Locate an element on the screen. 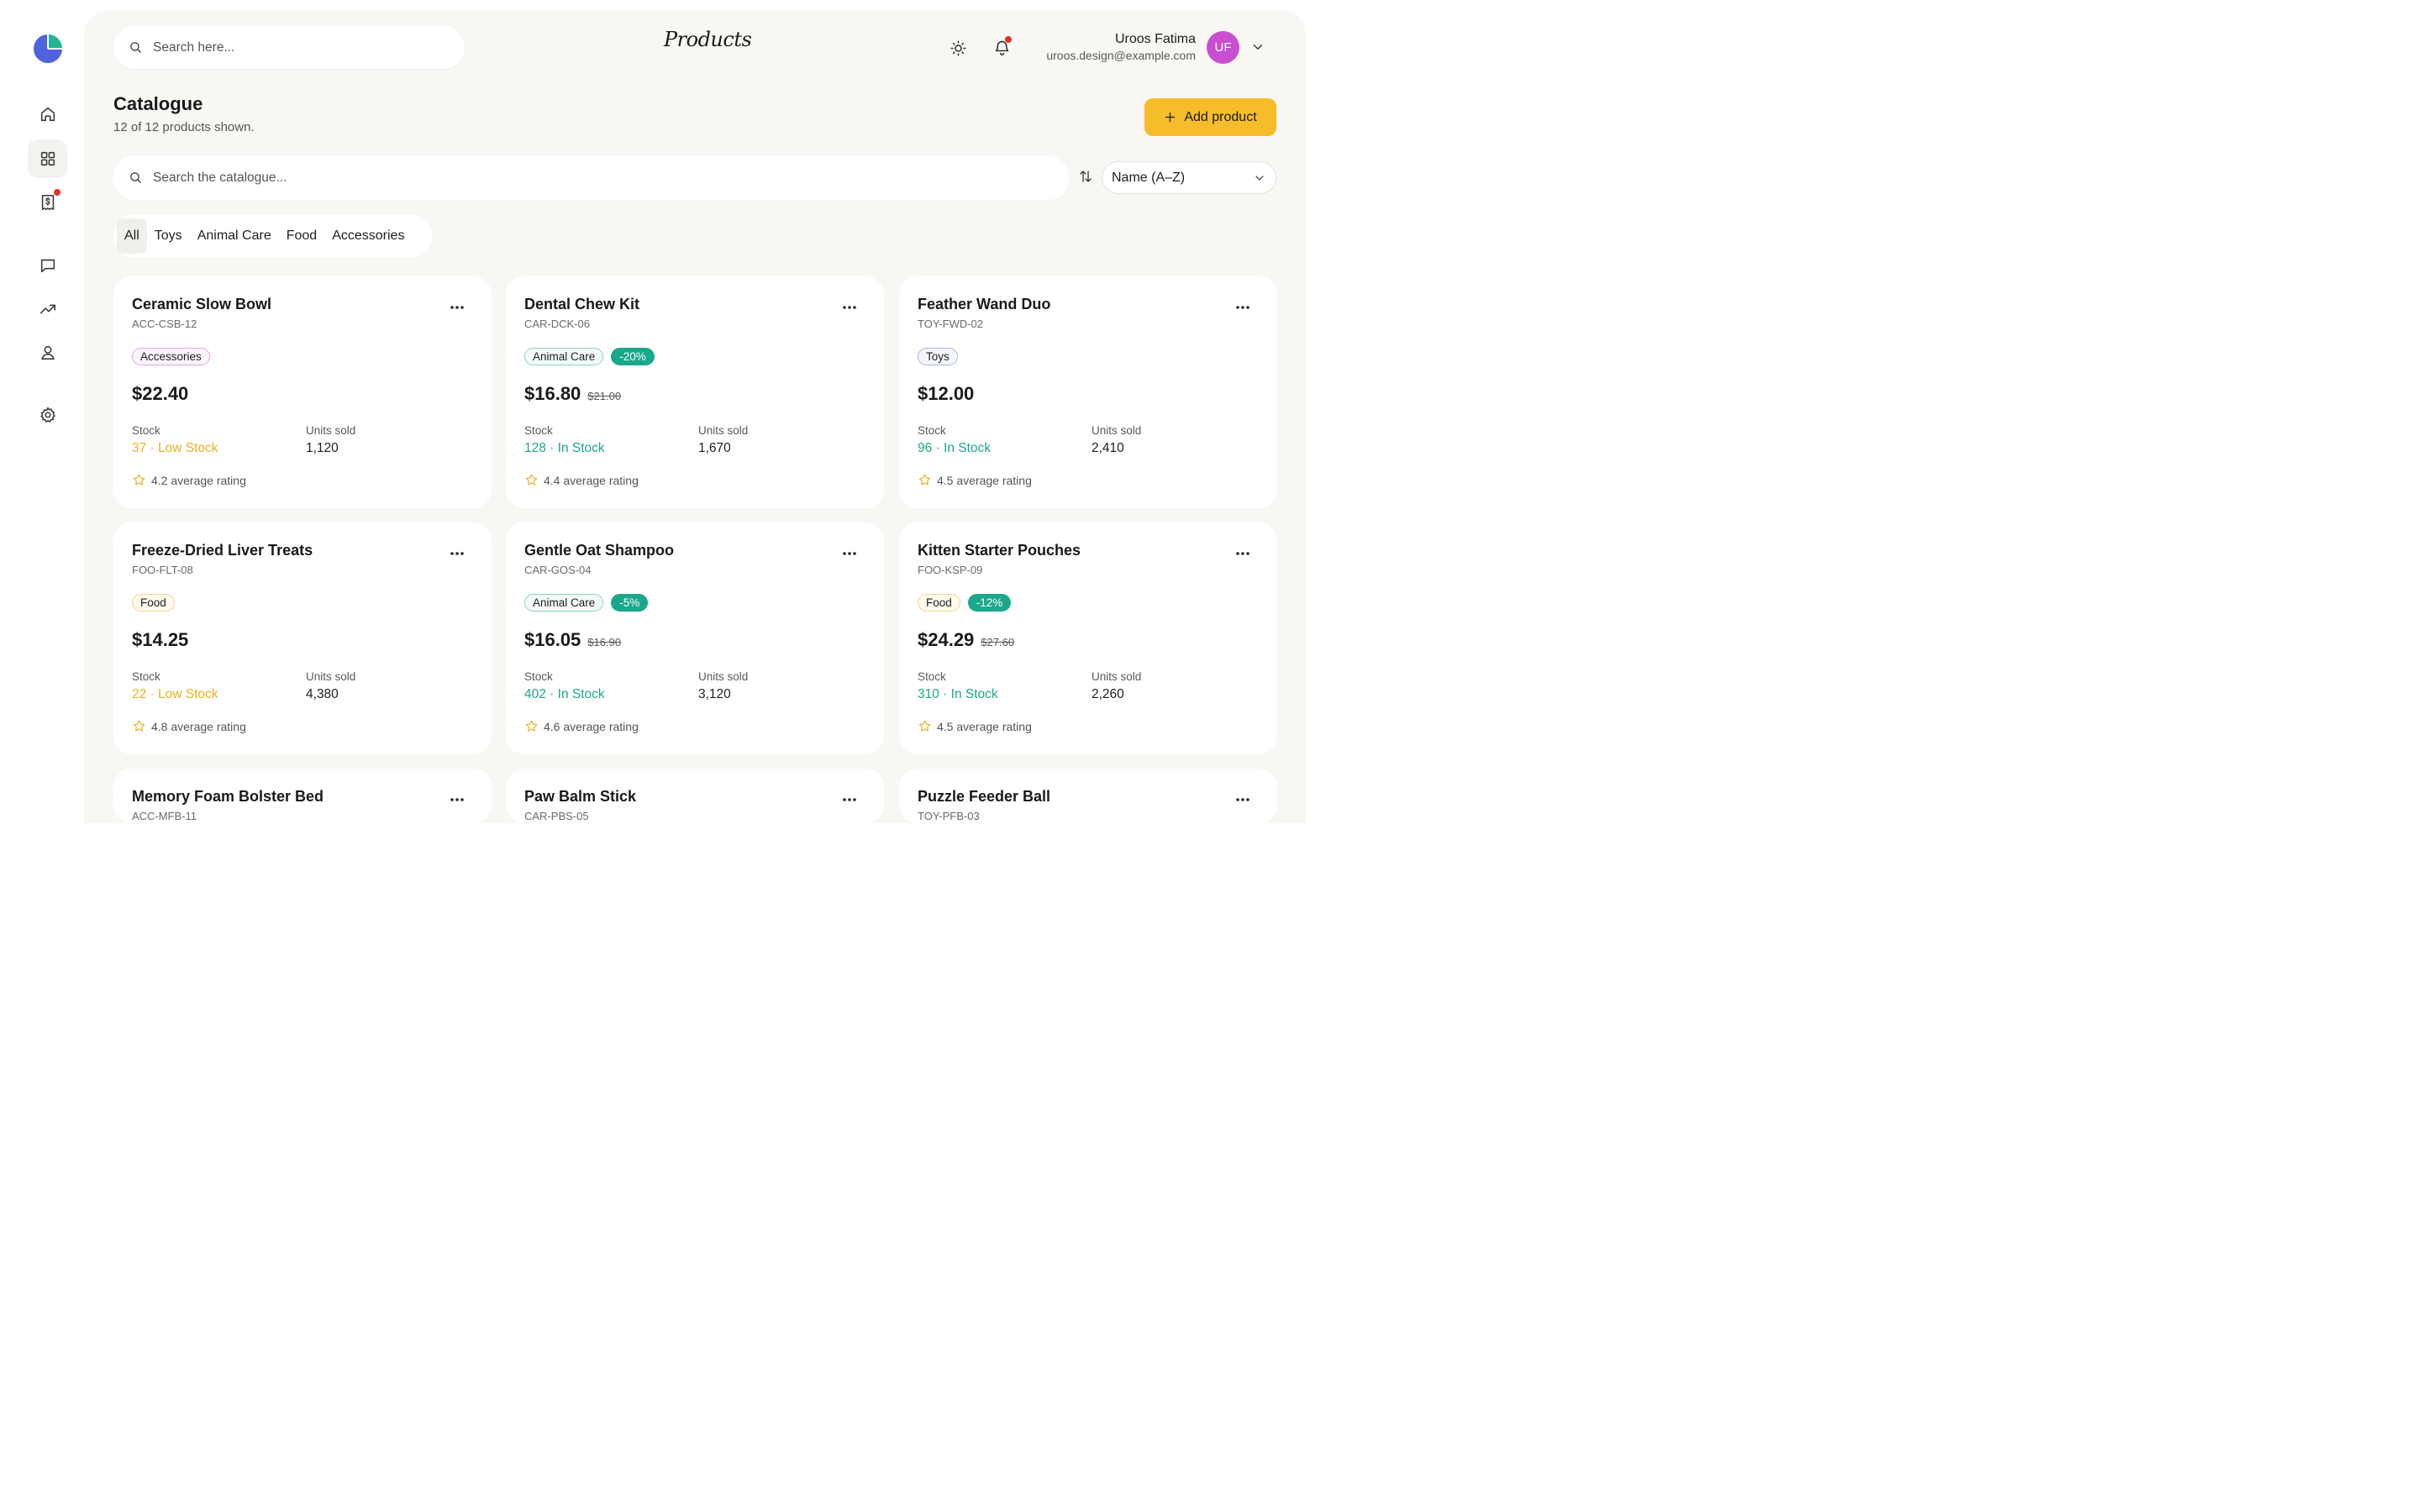 The width and height of the screenshot is (2420, 1512). user-menu-toggle is located at coordinates (1257, 47).